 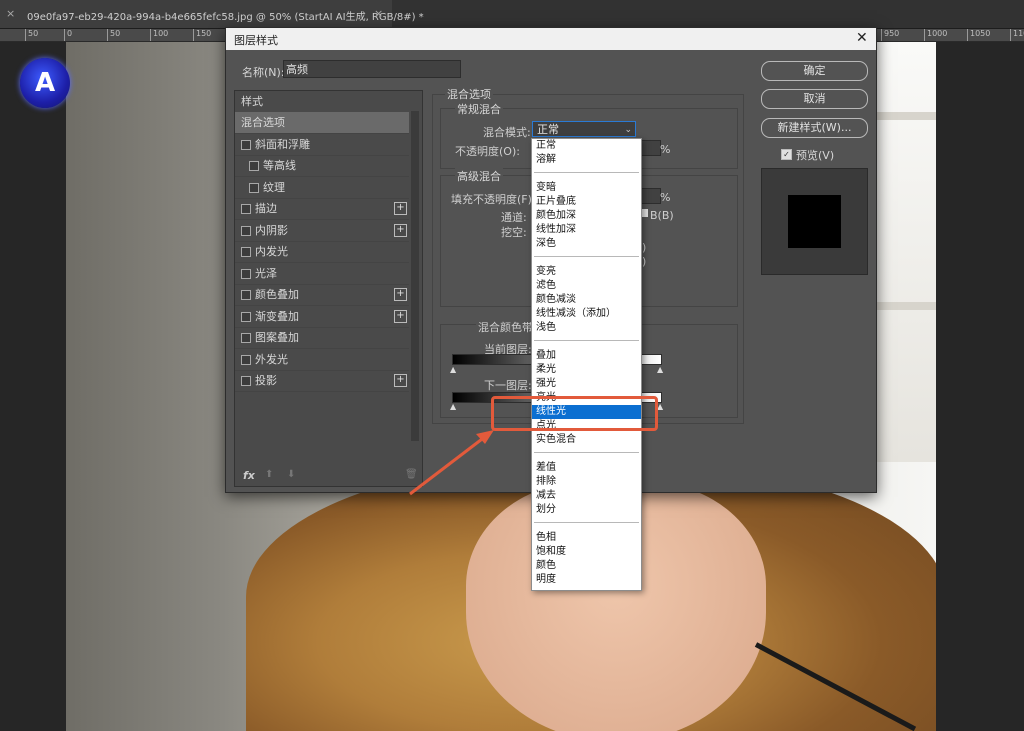 What do you see at coordinates (322, 338) in the screenshot?
I see `style-item-pattern-overlay: 图案叠加` at bounding box center [322, 338].